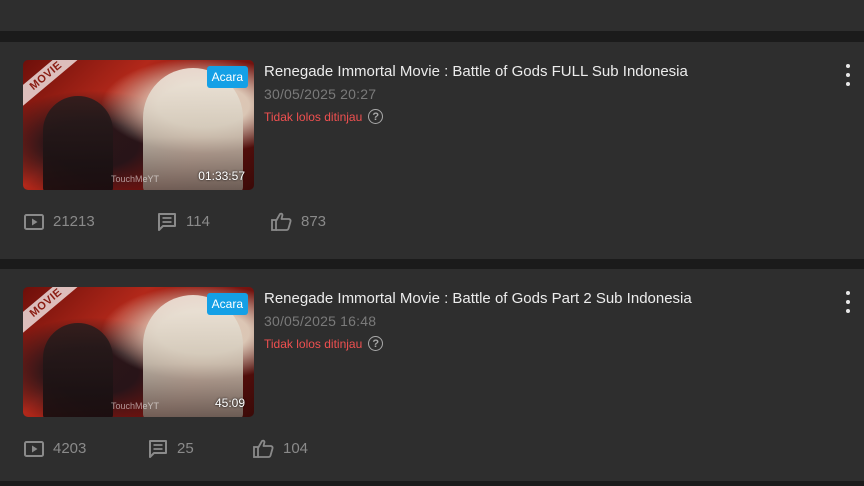 The height and width of the screenshot is (486, 864). What do you see at coordinates (74, 221) in the screenshot?
I see `views-count: 21213` at bounding box center [74, 221].